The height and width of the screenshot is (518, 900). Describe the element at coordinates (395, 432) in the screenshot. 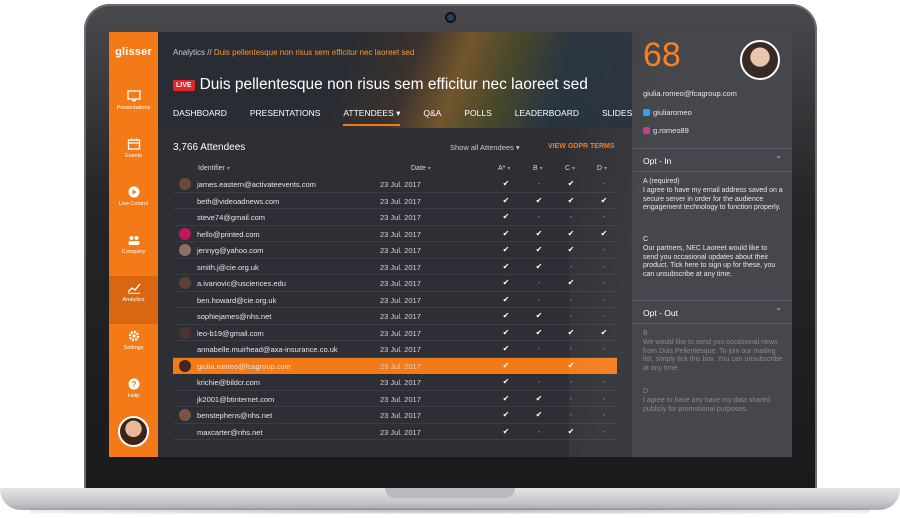

I see `table-row: maxcarter@nhs.net 23 Jul. 2017 ✔ - ✔ -` at that location.